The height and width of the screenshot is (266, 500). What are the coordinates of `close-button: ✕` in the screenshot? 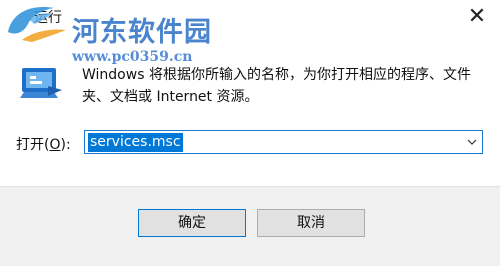 It's located at (477, 16).